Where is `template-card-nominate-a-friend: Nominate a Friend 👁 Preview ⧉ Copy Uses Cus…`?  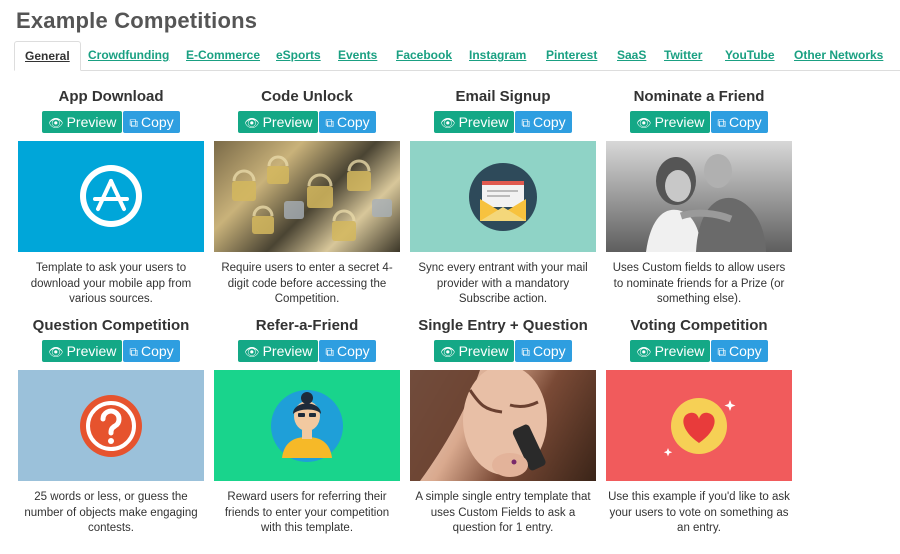
template-card-nominate-a-friend: Nominate a Friend 👁 Preview ⧉ Copy Uses Cus… is located at coordinates (699, 197).